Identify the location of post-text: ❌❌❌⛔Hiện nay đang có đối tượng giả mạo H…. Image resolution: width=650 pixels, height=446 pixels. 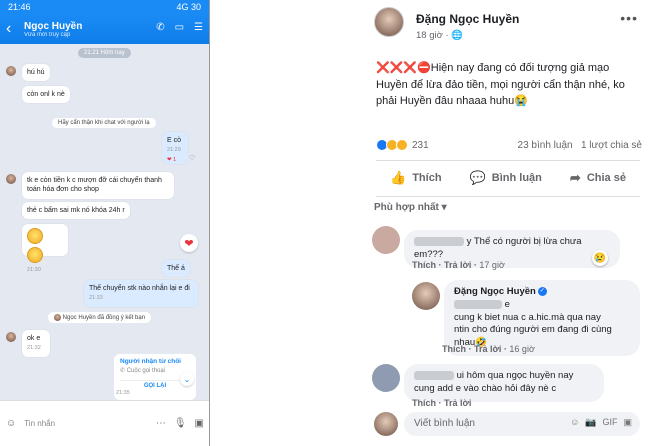
(500, 84).